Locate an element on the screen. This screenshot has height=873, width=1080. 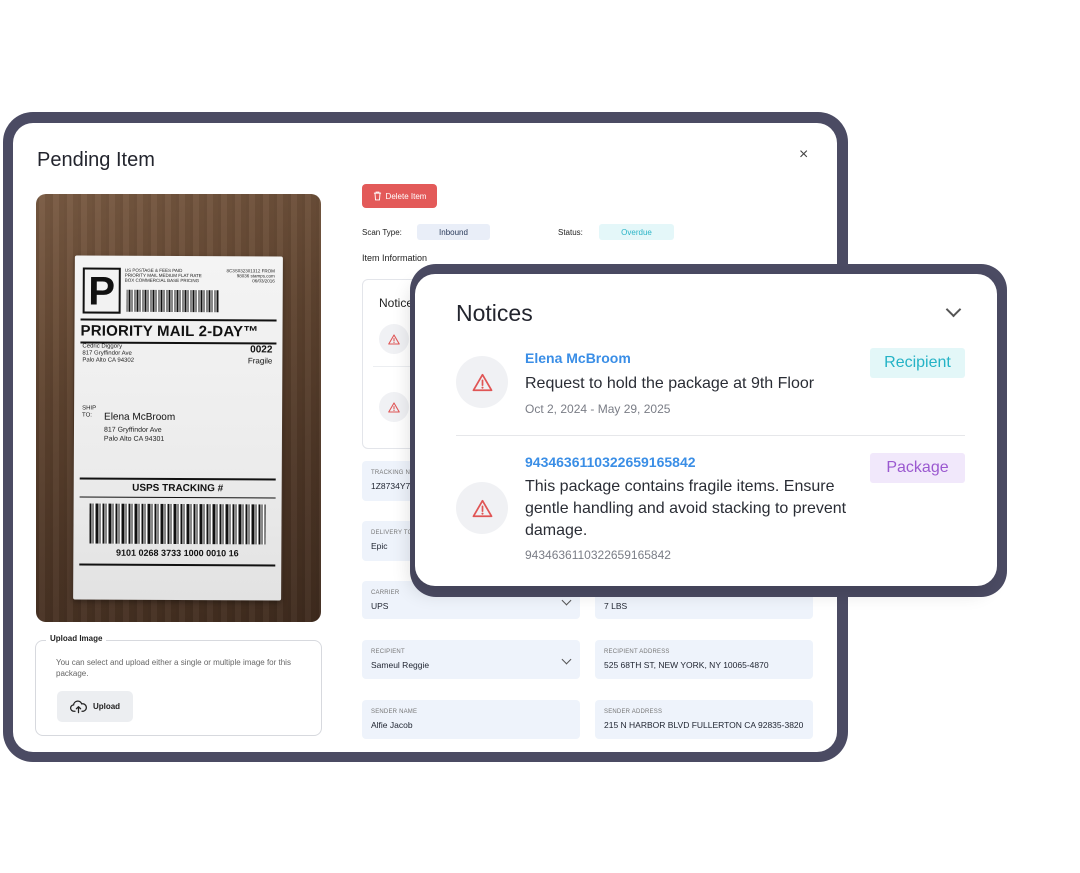
notice-heading: 9434636110322659165842 is located at coordinates (610, 462).